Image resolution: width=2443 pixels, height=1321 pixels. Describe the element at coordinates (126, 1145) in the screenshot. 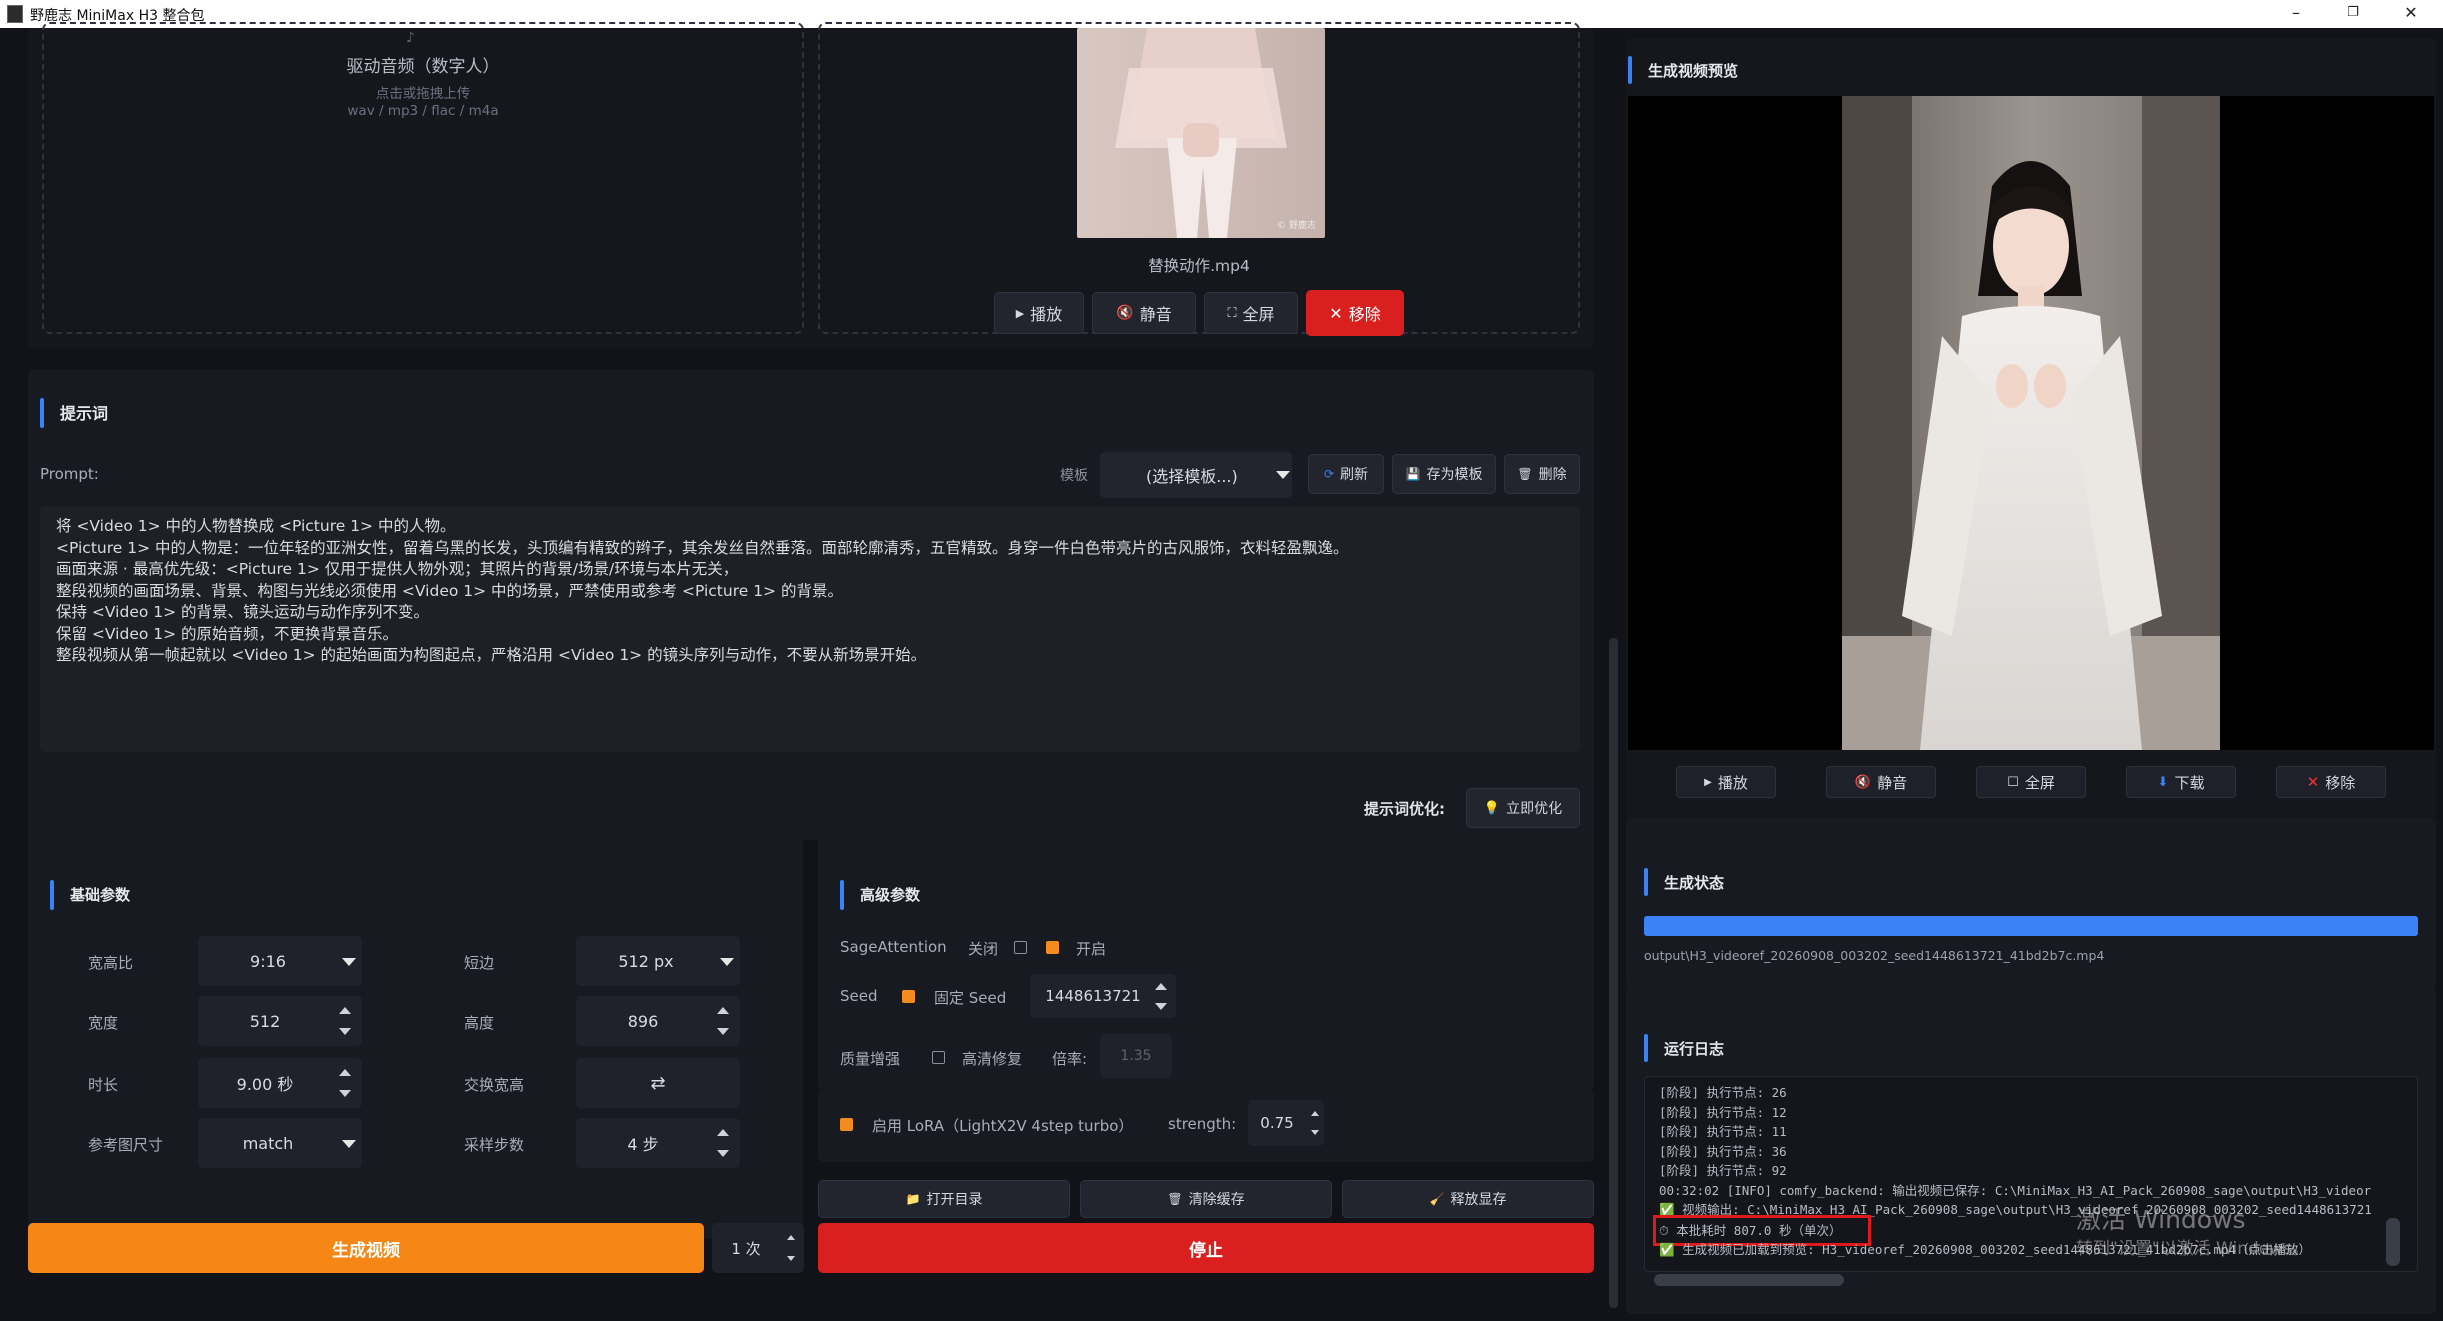

I see `ref-size-label: 参考图尺寸` at that location.